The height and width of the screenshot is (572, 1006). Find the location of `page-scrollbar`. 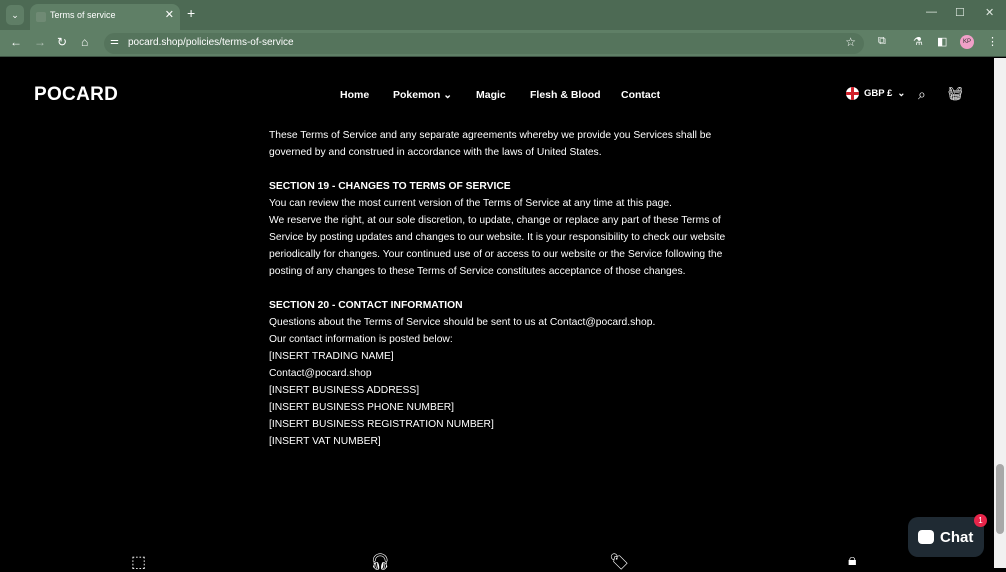

page-scrollbar is located at coordinates (1000, 313).